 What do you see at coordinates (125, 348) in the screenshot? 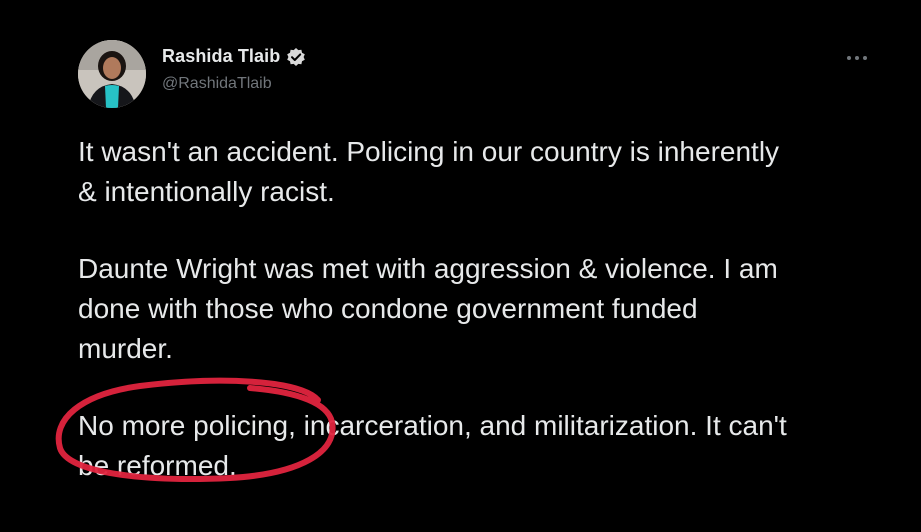
I see `tweet-text-line: murder.` at bounding box center [125, 348].